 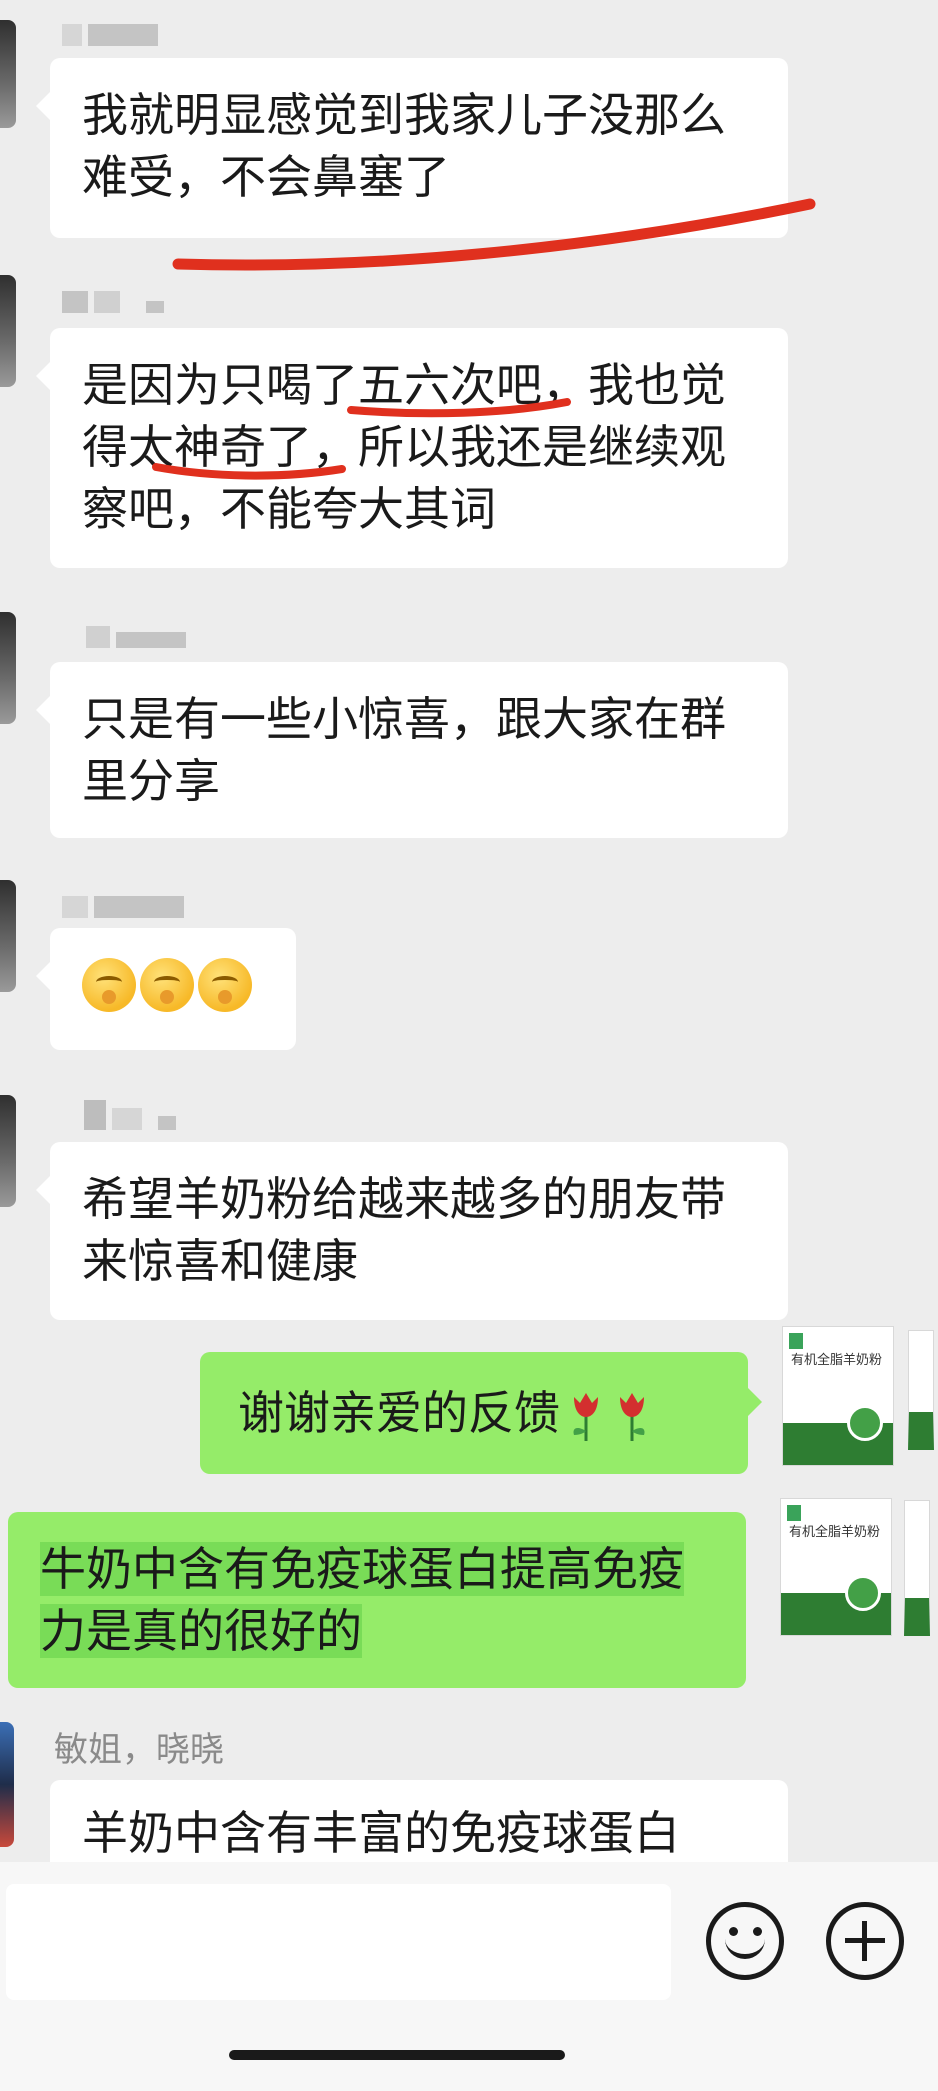 What do you see at coordinates (397, 2055) in the screenshot?
I see `home-indicator` at bounding box center [397, 2055].